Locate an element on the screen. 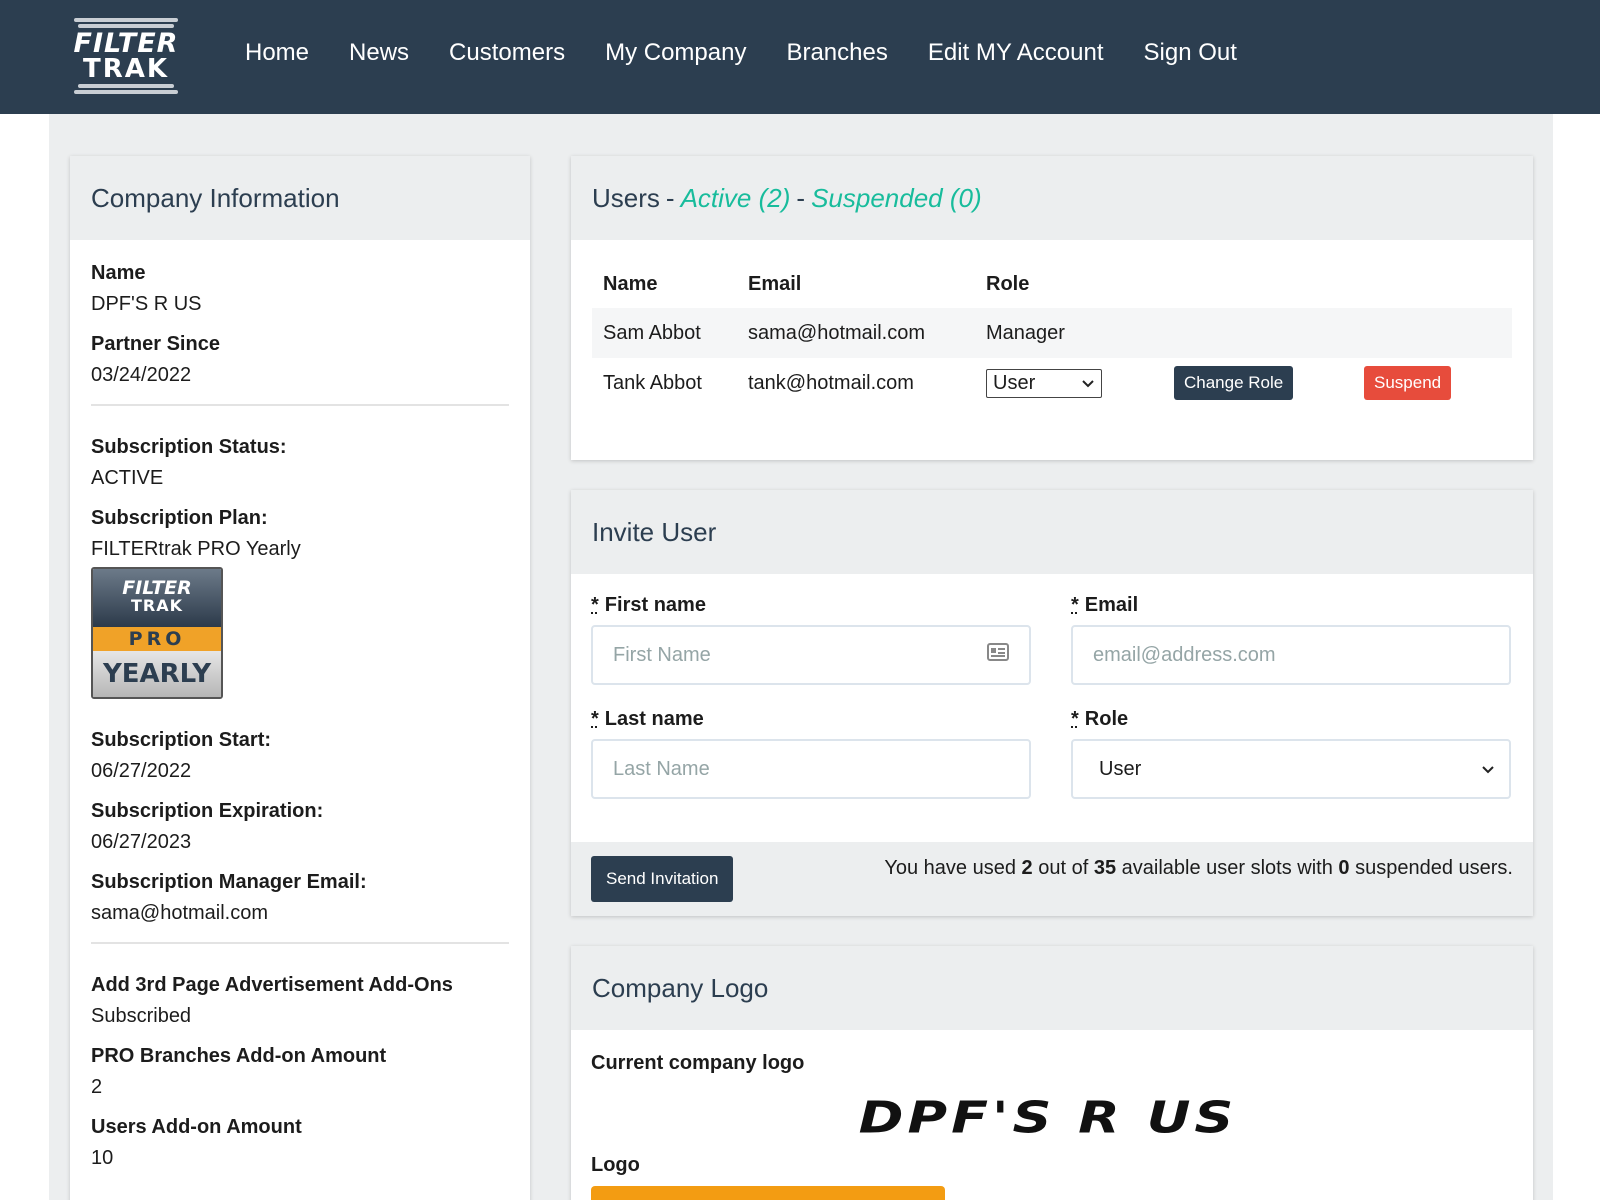 This screenshot has height=1200, width=1600. partner-since-label: Partner Since is located at coordinates (155, 344).